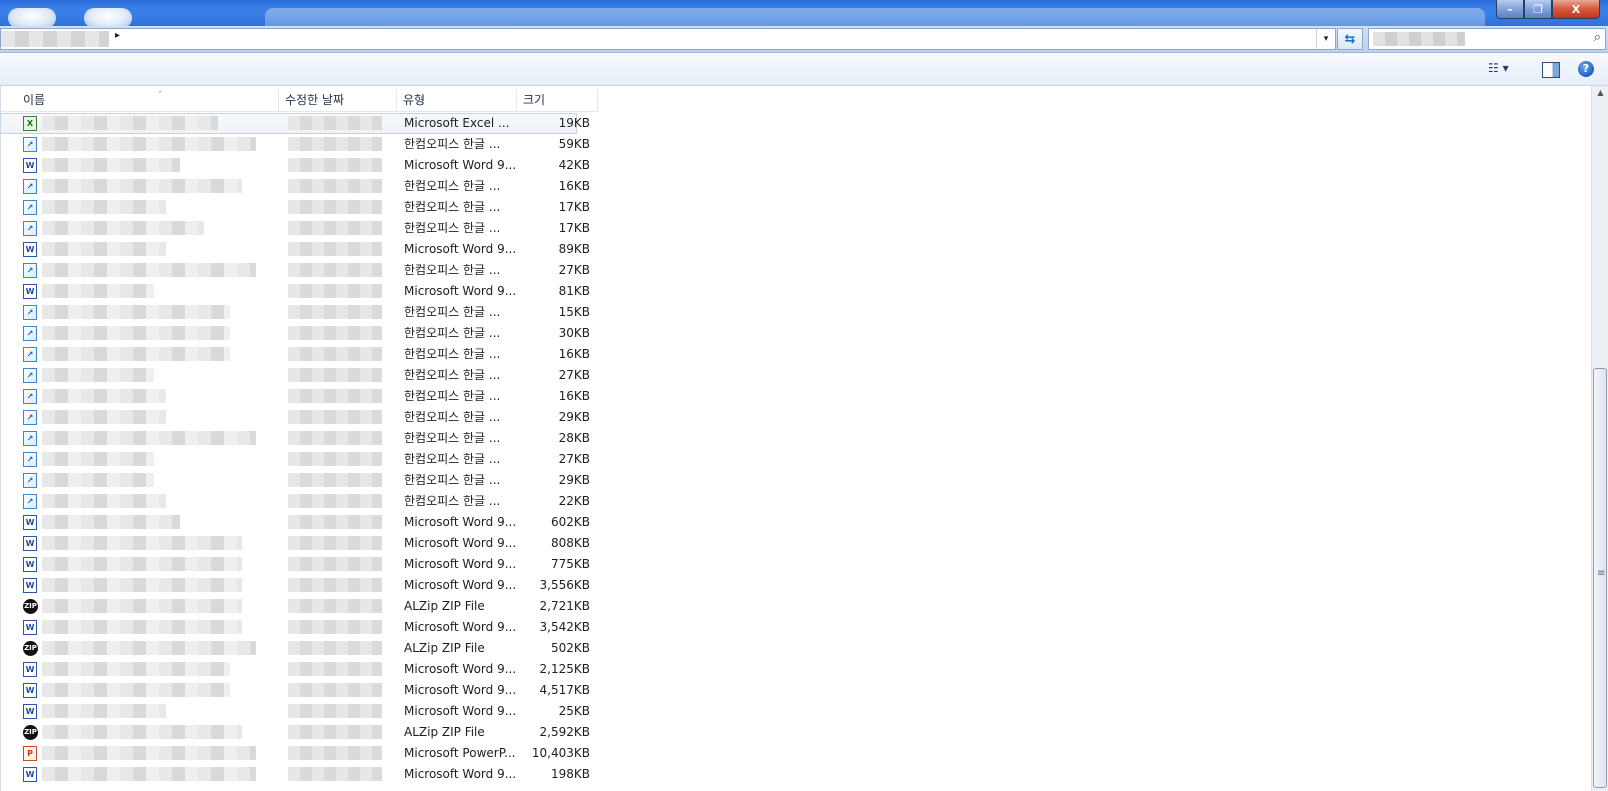 The image size is (1608, 791). I want to click on file-size: 81KB, so click(574, 291).